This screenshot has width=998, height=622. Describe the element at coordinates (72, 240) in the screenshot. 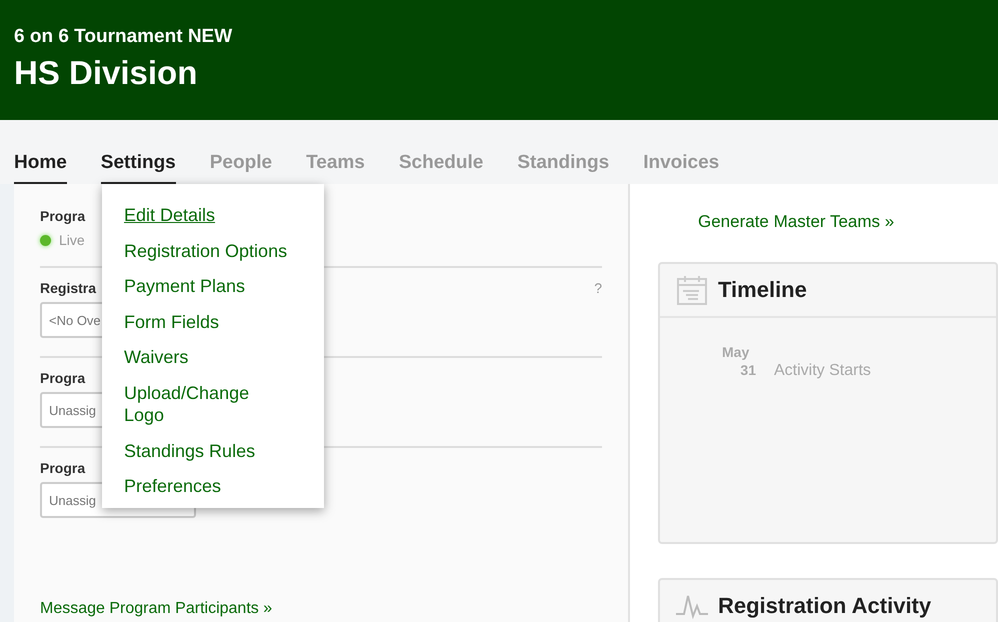

I see `status-value: Live` at that location.